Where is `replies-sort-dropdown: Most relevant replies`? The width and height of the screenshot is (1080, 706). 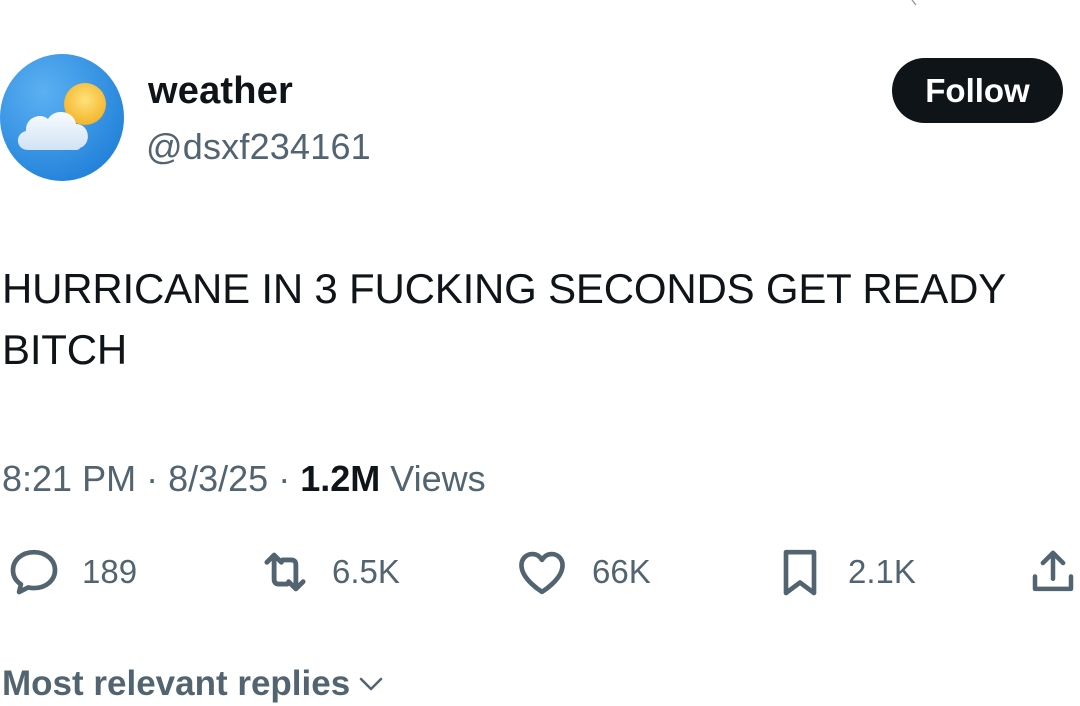 replies-sort-dropdown: Most relevant replies is located at coordinates (193, 684).